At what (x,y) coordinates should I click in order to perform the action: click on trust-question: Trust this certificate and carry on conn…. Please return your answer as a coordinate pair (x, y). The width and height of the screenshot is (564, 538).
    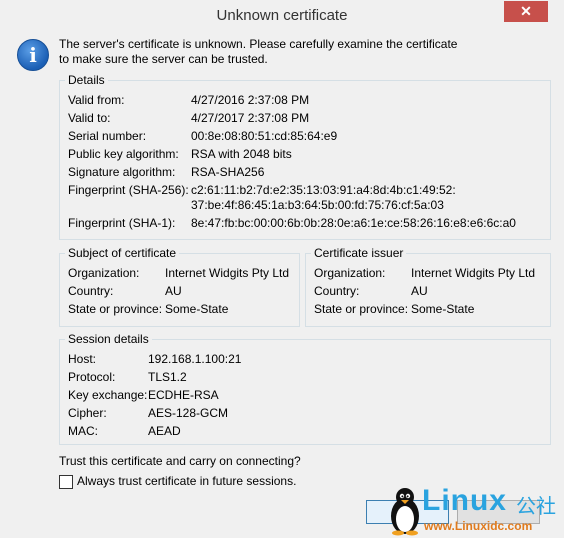
    Looking at the image, I should click on (180, 461).